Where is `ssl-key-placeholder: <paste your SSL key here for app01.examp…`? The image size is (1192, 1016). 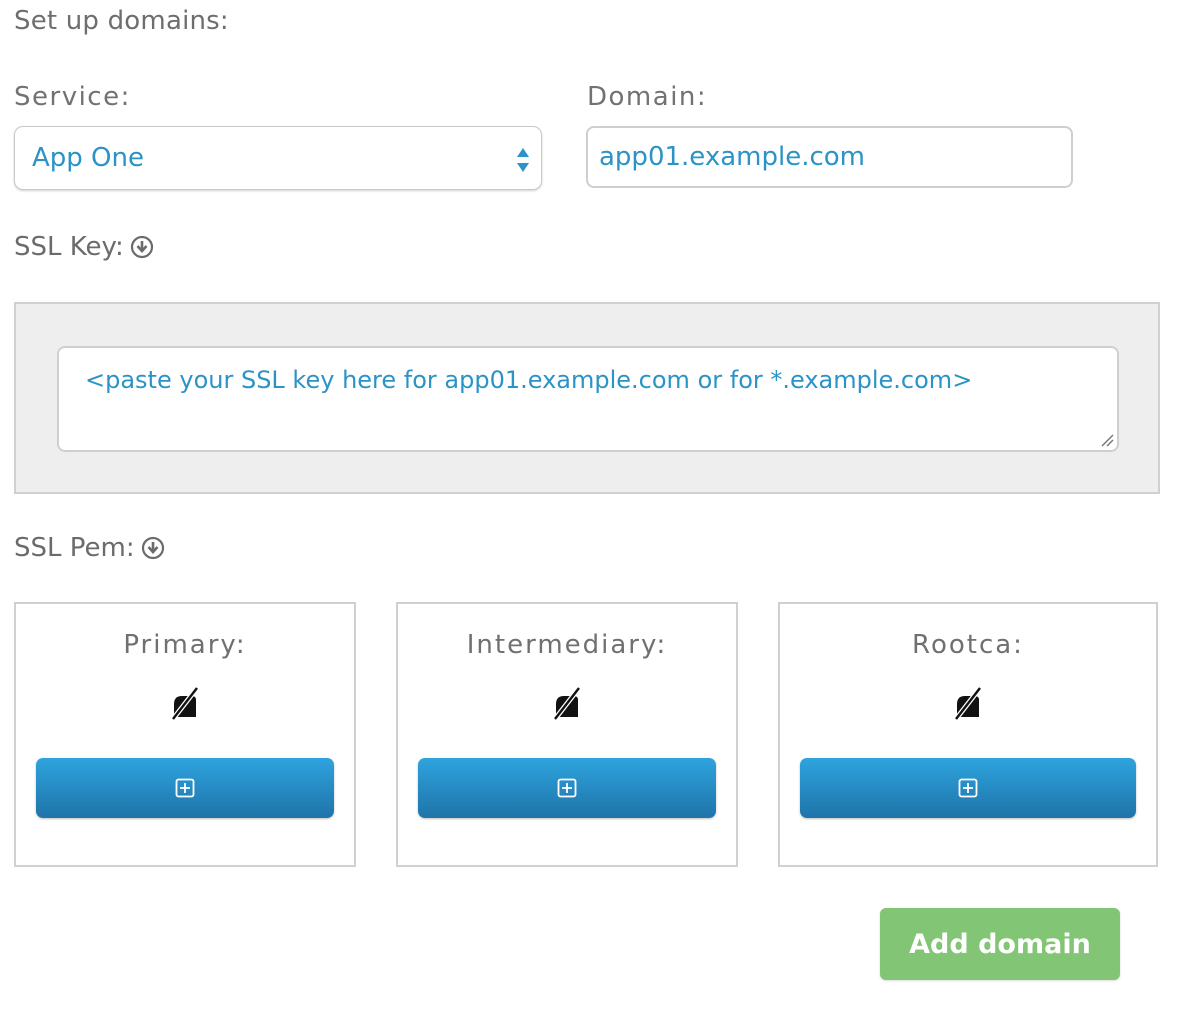 ssl-key-placeholder: <paste your SSL key here for app01.examp… is located at coordinates (529, 380).